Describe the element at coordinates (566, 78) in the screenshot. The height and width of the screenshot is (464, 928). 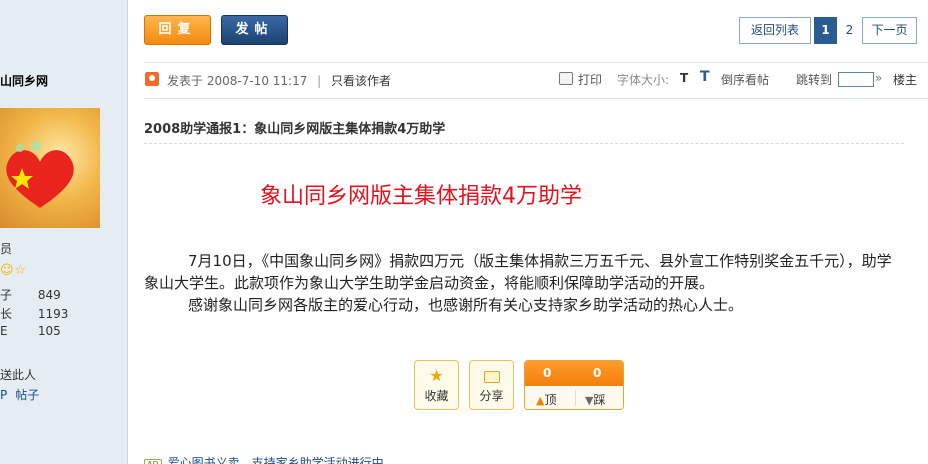
I see `printer-icon` at that location.